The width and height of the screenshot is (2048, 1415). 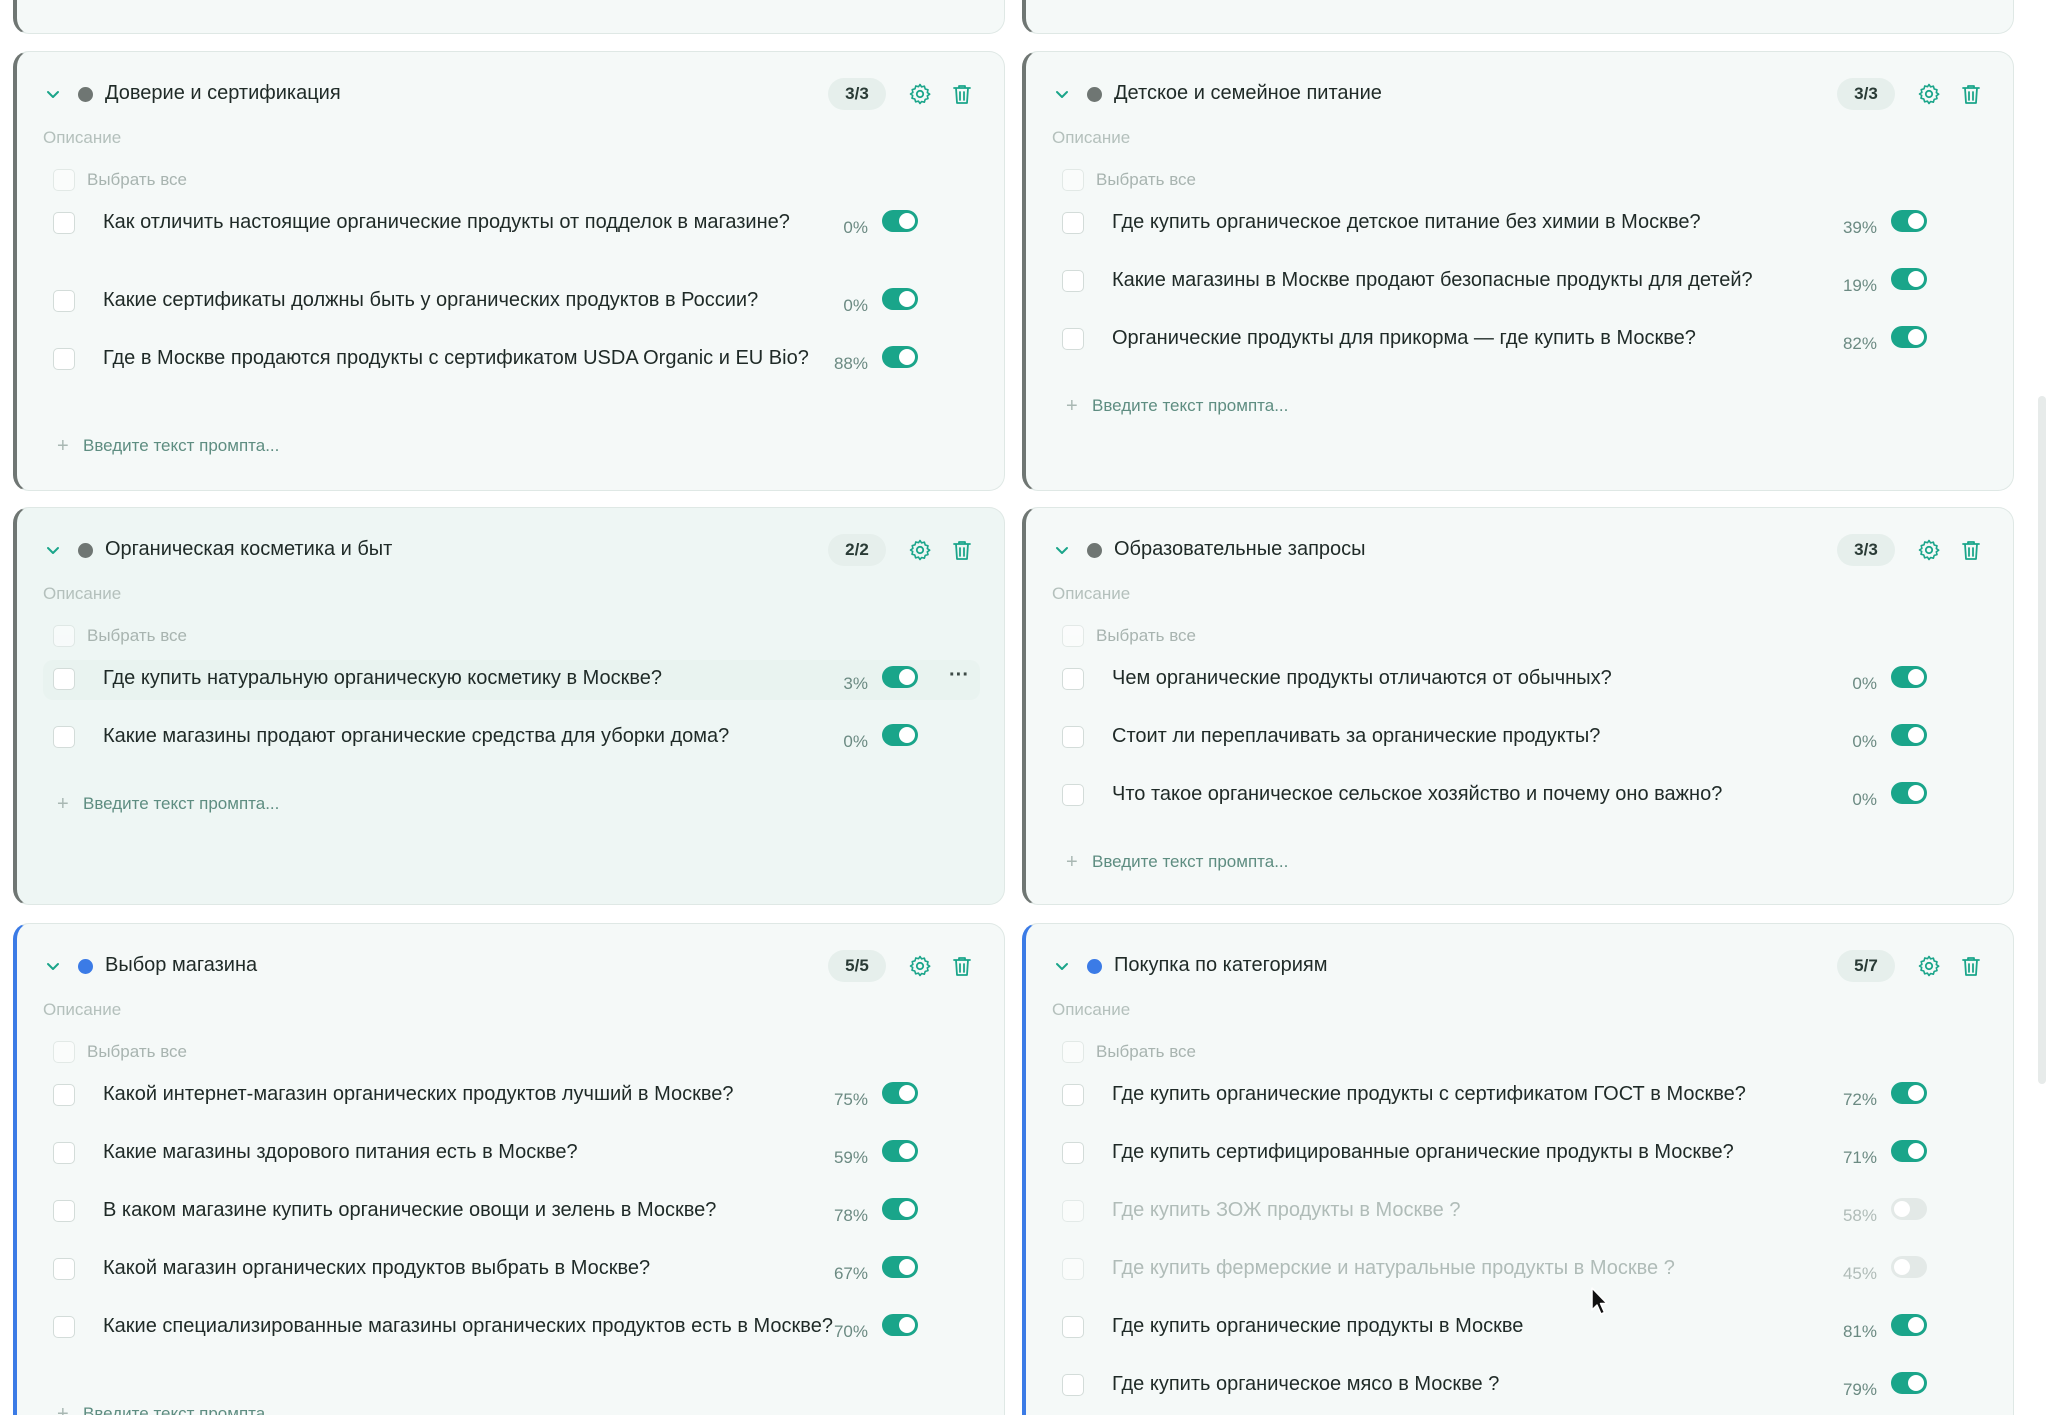 What do you see at coordinates (1859, 1273) in the screenshot?
I see `prompt-percent: 45%` at bounding box center [1859, 1273].